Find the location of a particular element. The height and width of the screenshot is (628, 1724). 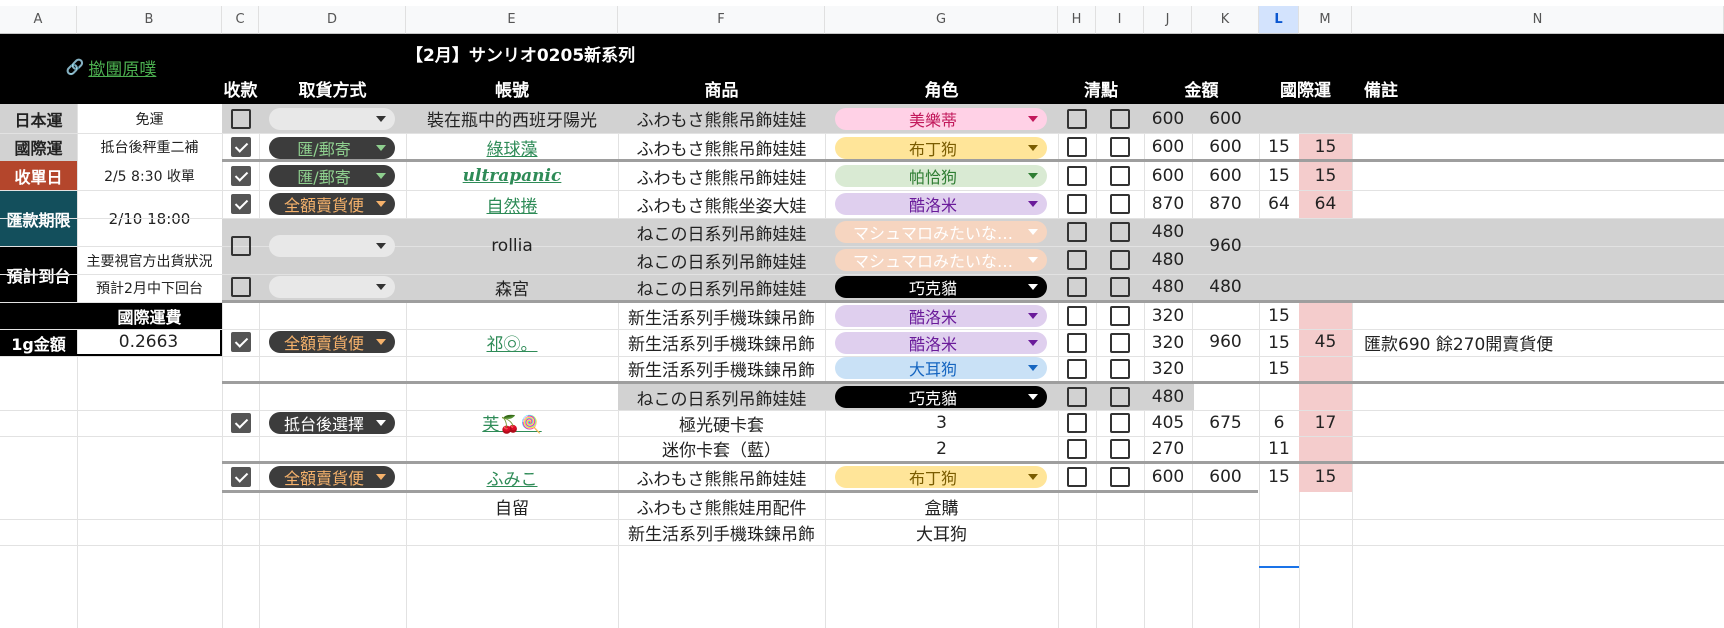

account-link: 芙🍒🍭 is located at coordinates (511, 422).